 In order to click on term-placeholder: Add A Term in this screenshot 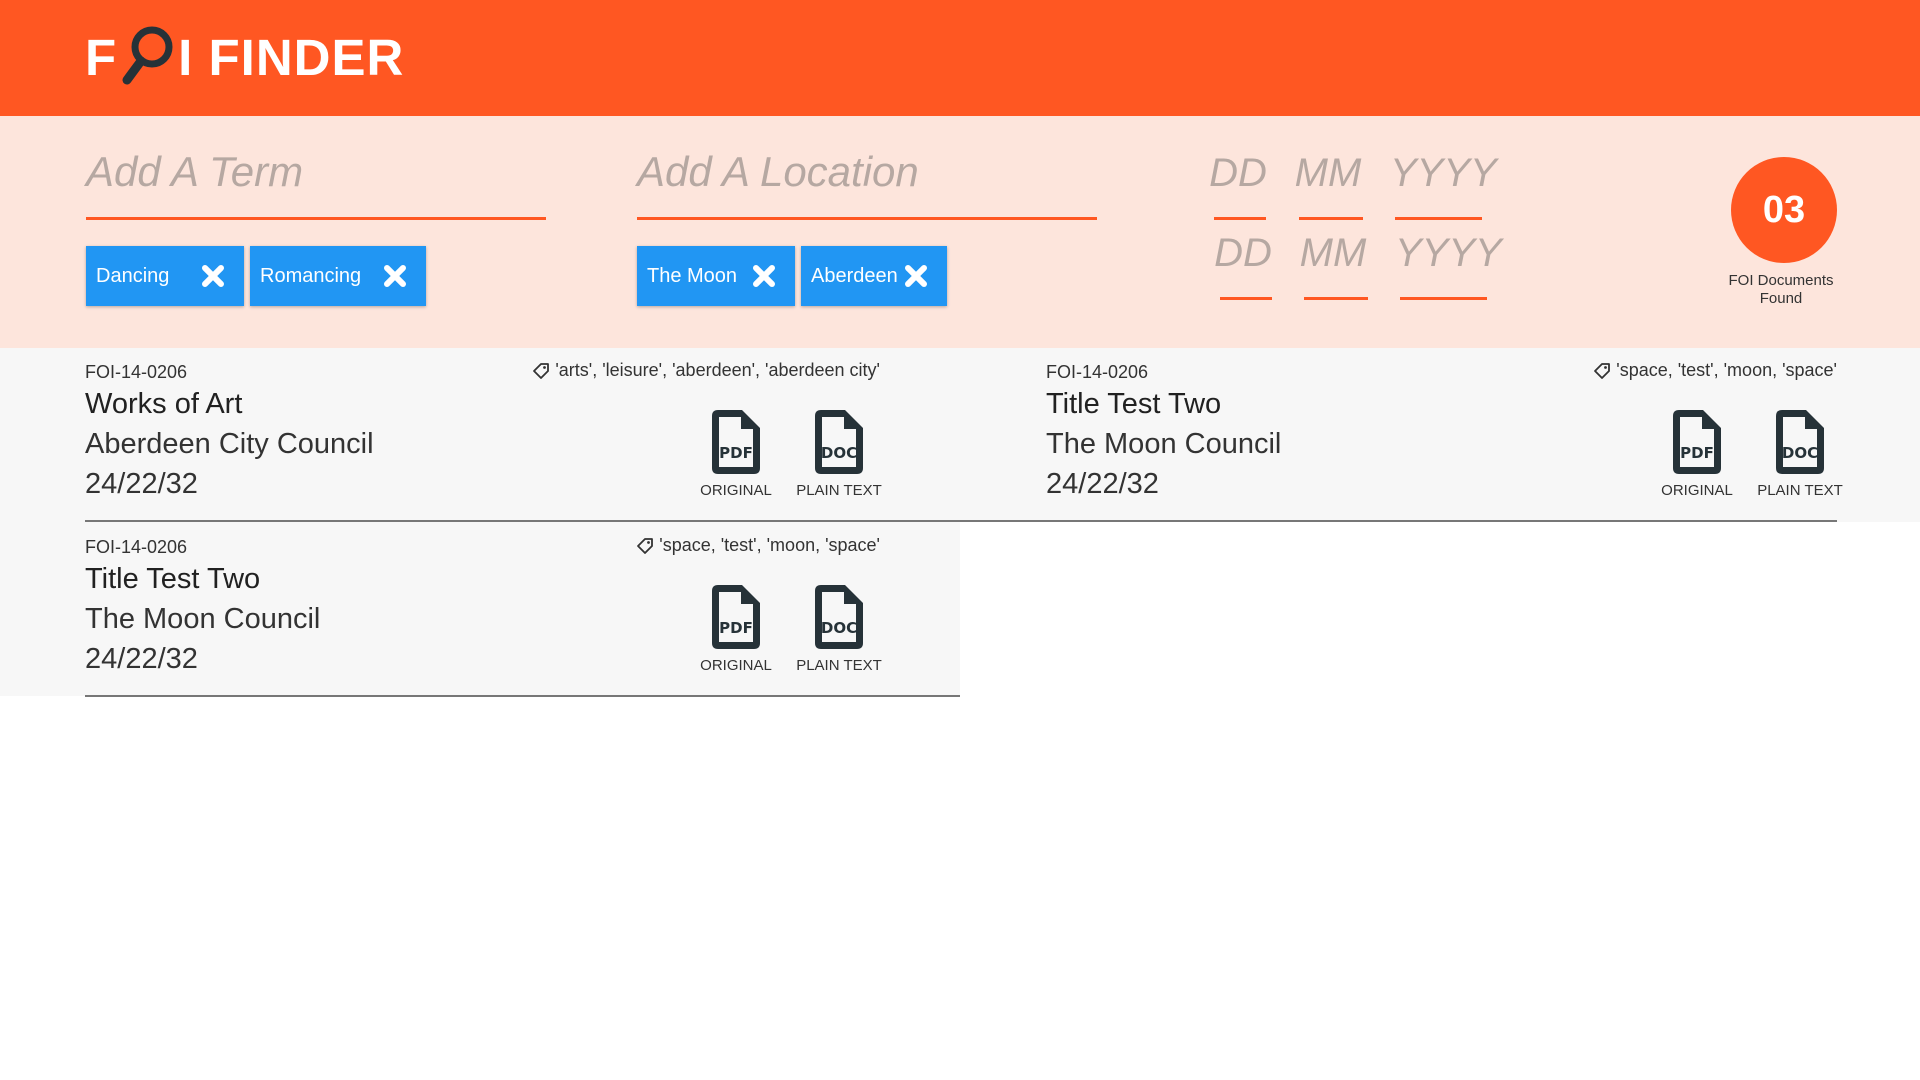, I will do `click(195, 171)`.